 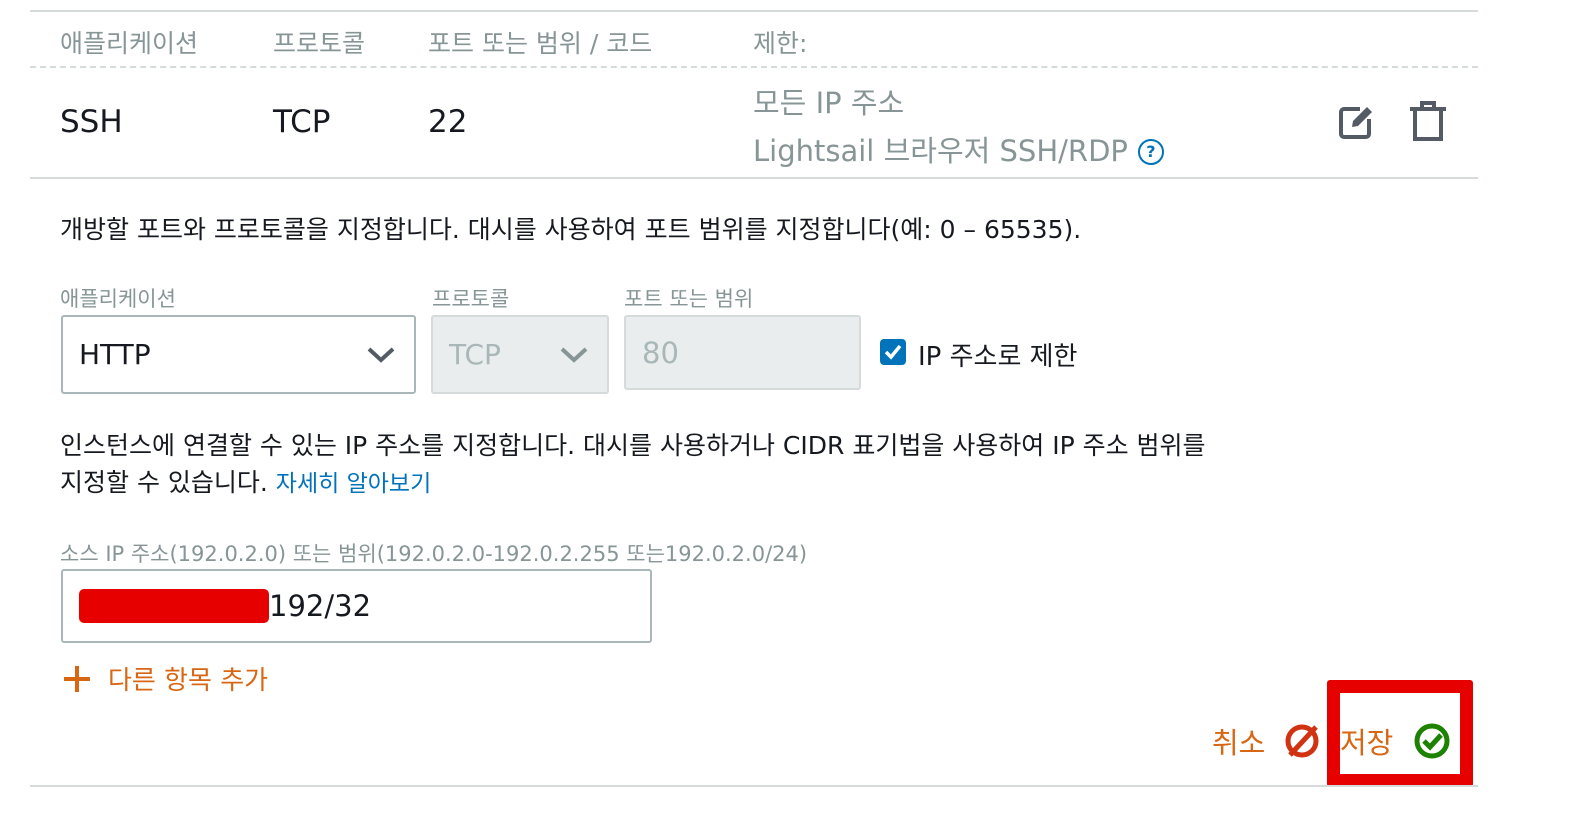 I want to click on checkmark-icon, so click(x=893, y=352).